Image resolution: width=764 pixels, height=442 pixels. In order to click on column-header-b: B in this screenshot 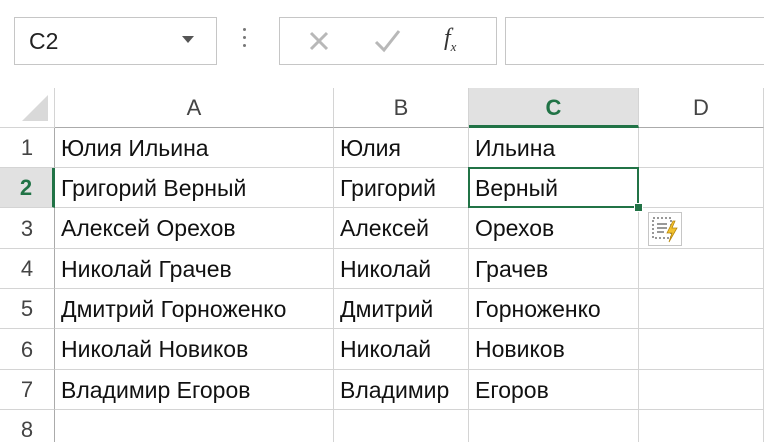, I will do `click(401, 108)`.